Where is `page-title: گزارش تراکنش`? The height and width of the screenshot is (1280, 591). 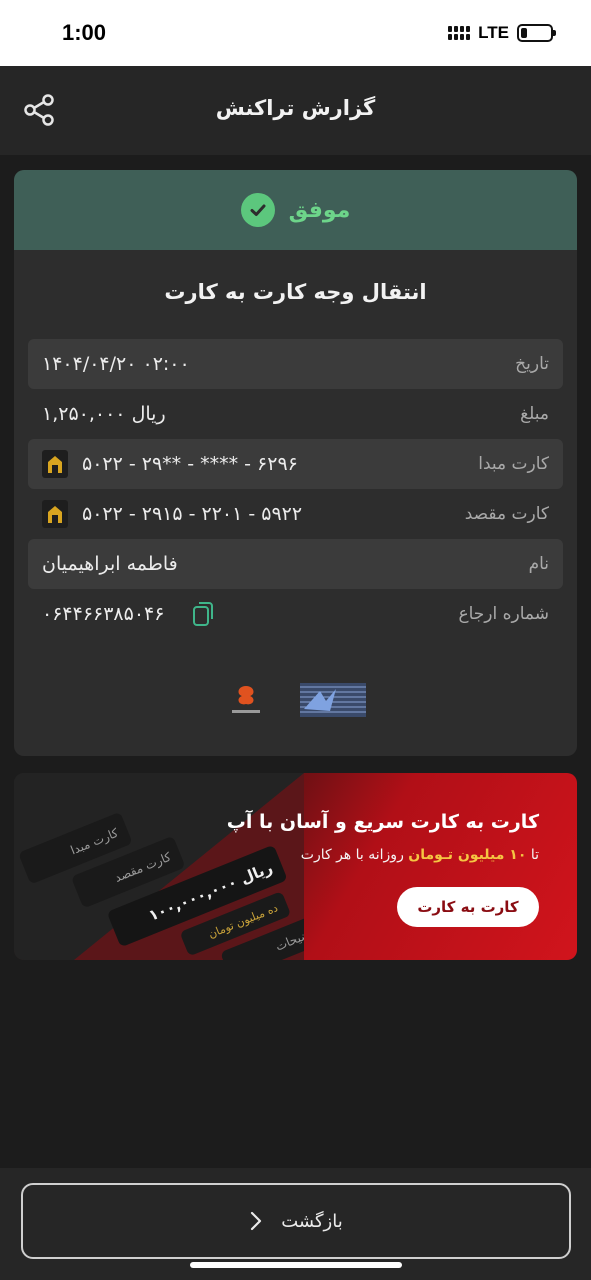 page-title: گزارش تراکنش is located at coordinates (295, 108).